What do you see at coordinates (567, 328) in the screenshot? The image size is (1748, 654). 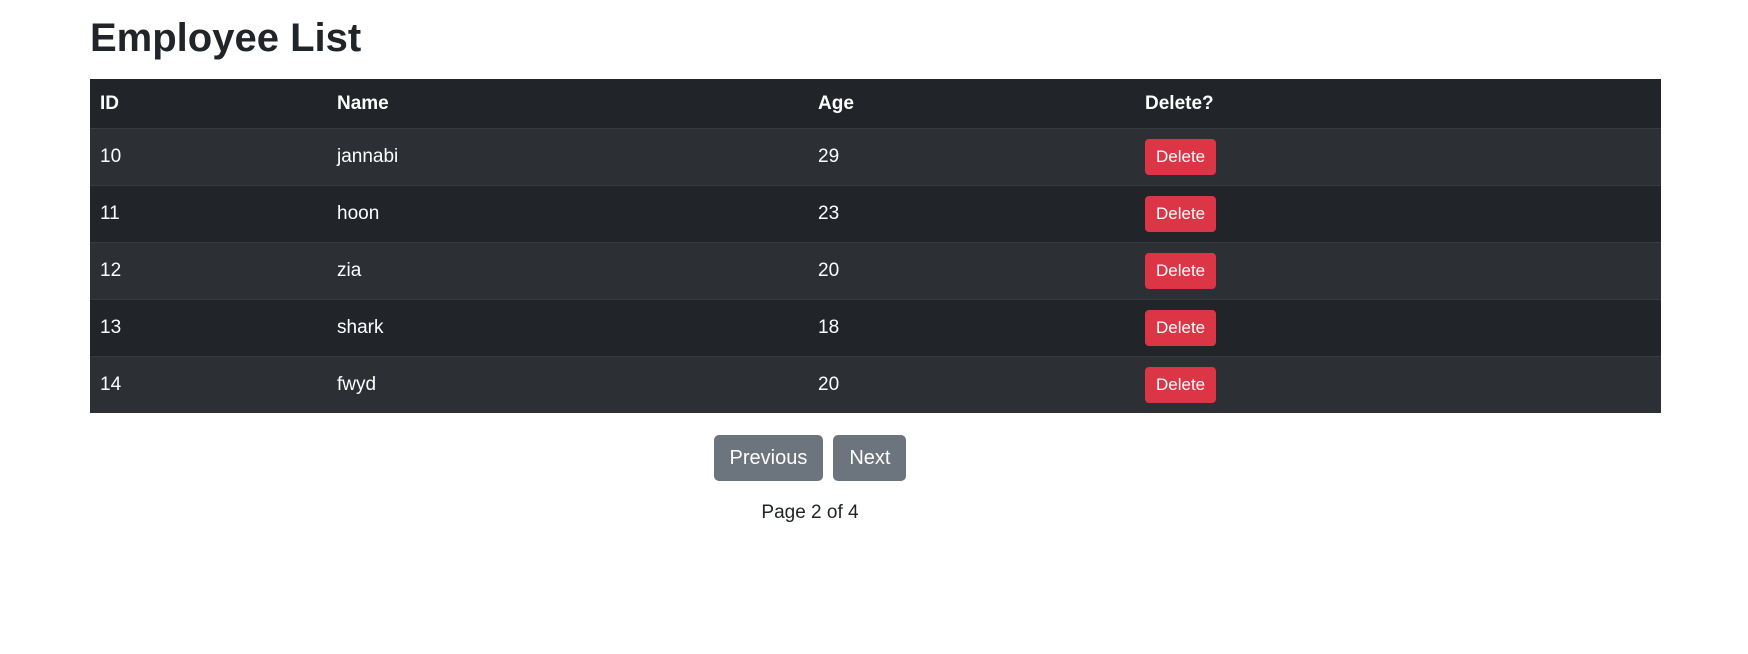 I see `cell-name: shark` at bounding box center [567, 328].